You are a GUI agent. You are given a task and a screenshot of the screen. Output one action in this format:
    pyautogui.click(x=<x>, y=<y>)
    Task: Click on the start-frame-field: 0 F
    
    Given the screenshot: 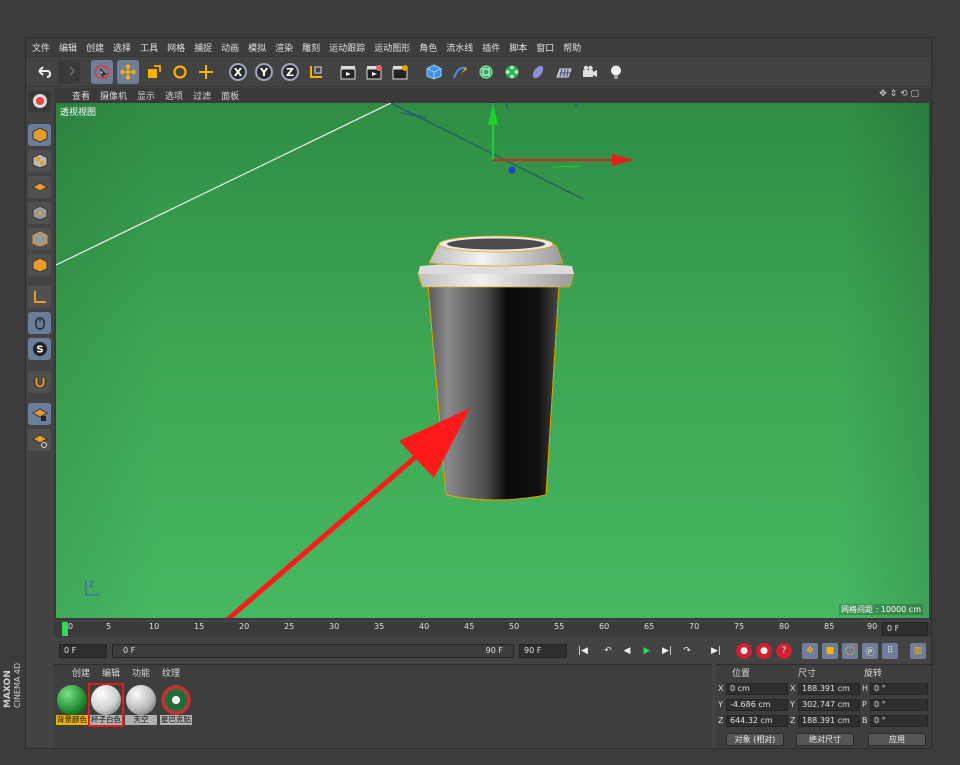 What is the action you would take?
    pyautogui.click(x=83, y=651)
    